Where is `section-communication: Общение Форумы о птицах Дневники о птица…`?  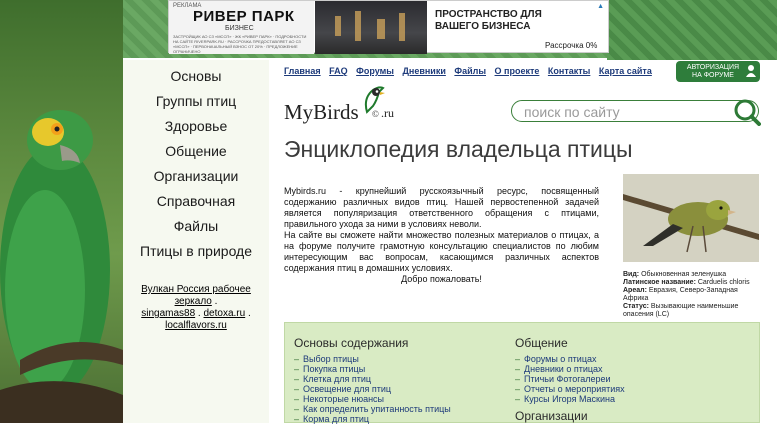 section-communication: Общение Форумы о птицах Дневники о птица… is located at coordinates (570, 379).